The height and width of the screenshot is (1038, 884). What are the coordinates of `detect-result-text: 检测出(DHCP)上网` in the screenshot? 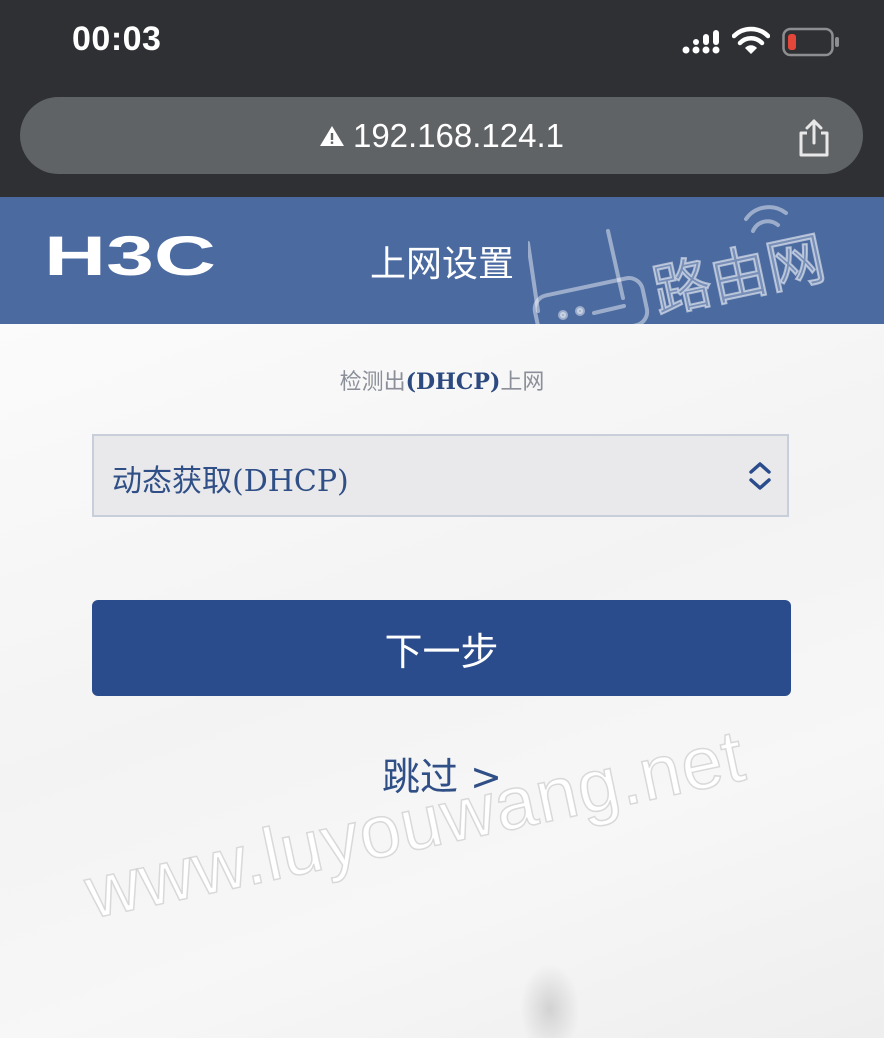 It's located at (442, 380).